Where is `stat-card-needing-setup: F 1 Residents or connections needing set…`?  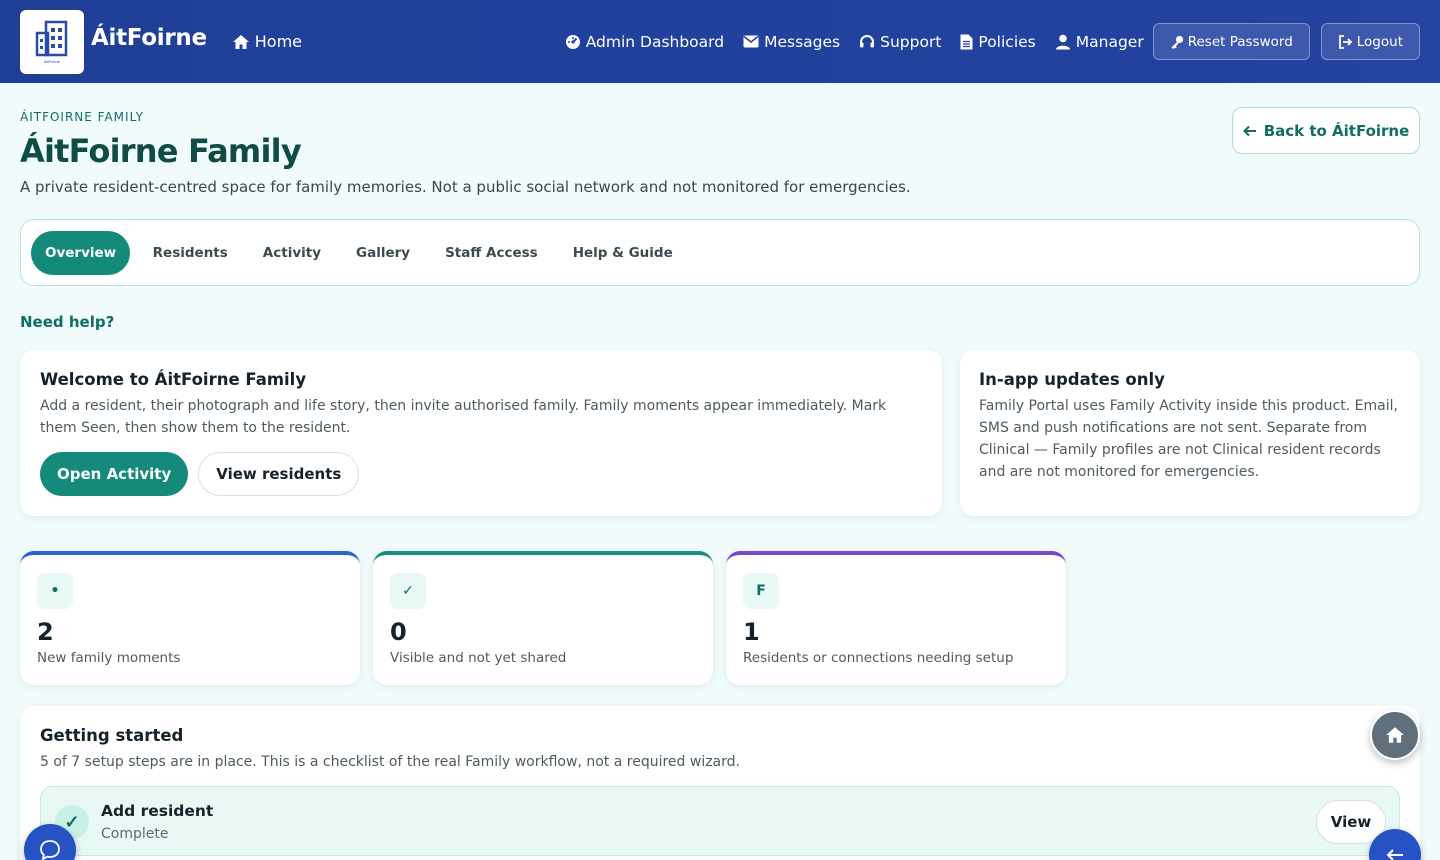 stat-card-needing-setup: F 1 Residents or connections needing set… is located at coordinates (896, 618).